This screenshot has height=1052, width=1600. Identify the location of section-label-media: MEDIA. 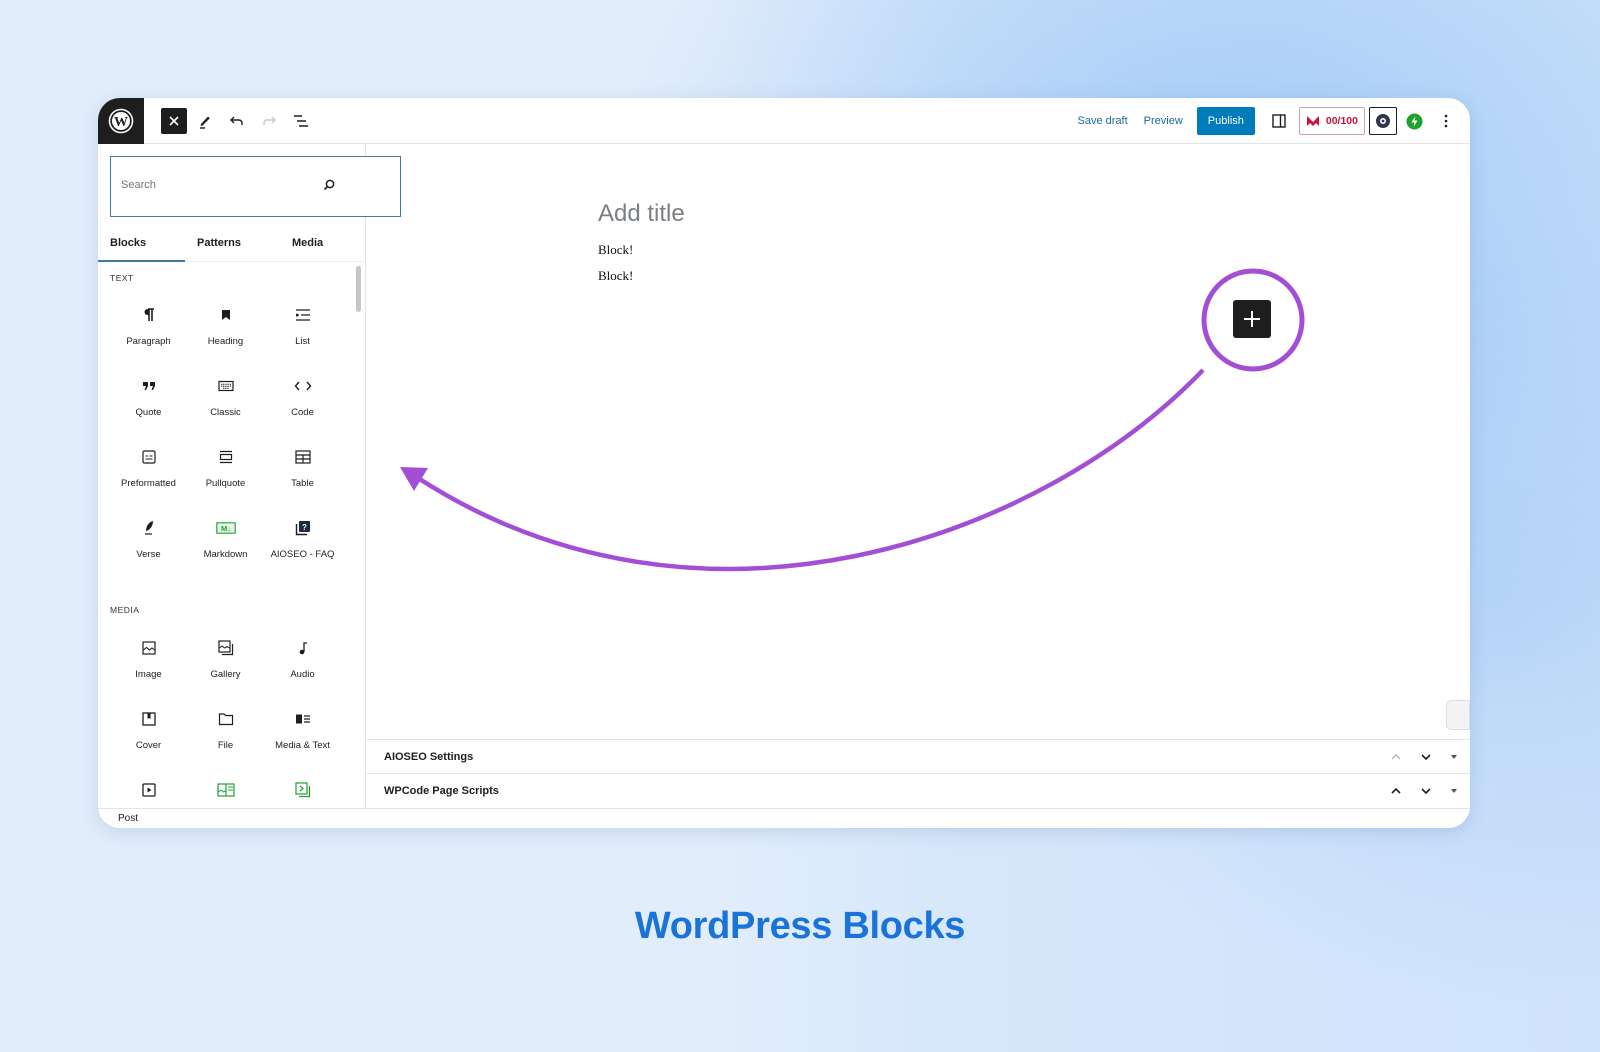
(125, 610).